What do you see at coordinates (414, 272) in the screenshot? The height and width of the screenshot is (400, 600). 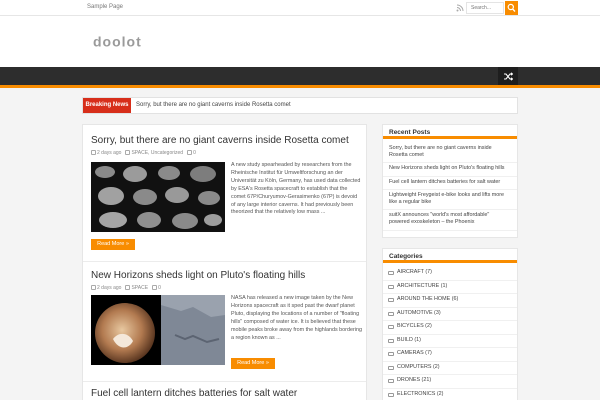 I see `category-label: AIRCRAFT (7)` at bounding box center [414, 272].